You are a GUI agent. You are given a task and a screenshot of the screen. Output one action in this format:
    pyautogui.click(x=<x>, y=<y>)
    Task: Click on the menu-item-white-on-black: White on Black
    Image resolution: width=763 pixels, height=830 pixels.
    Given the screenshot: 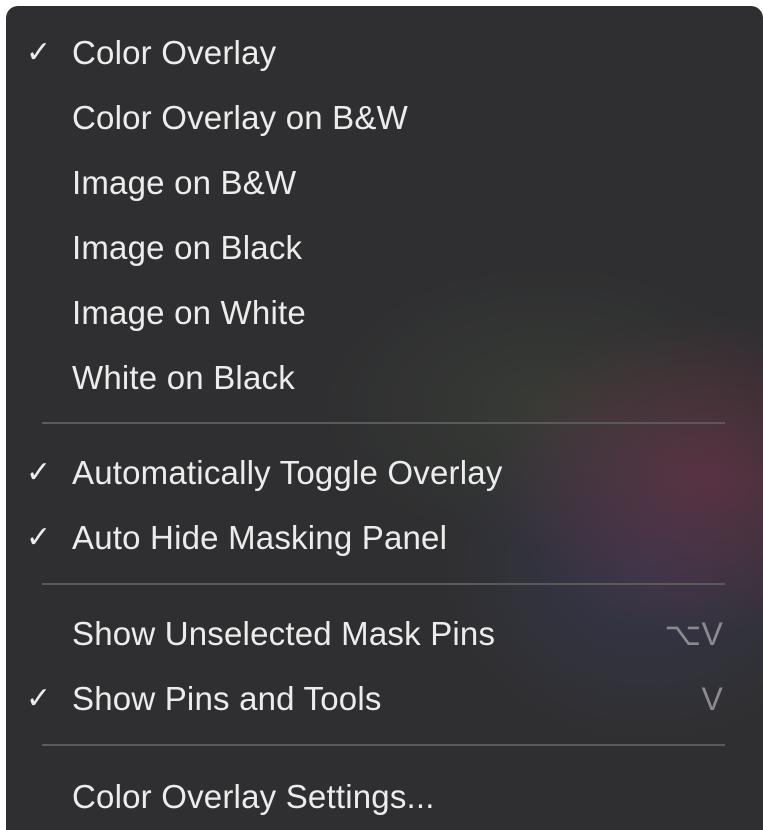 What is the action you would take?
    pyautogui.click(x=384, y=378)
    